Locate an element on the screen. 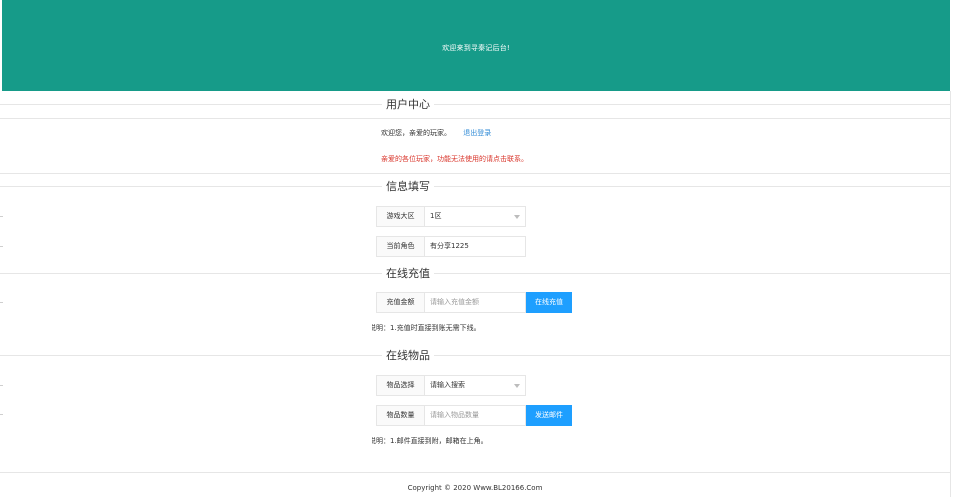 This screenshot has width=960, height=497. welcome-message: 欢迎您，亲爱的玩家。 退出登录 is located at coordinates (436, 133).